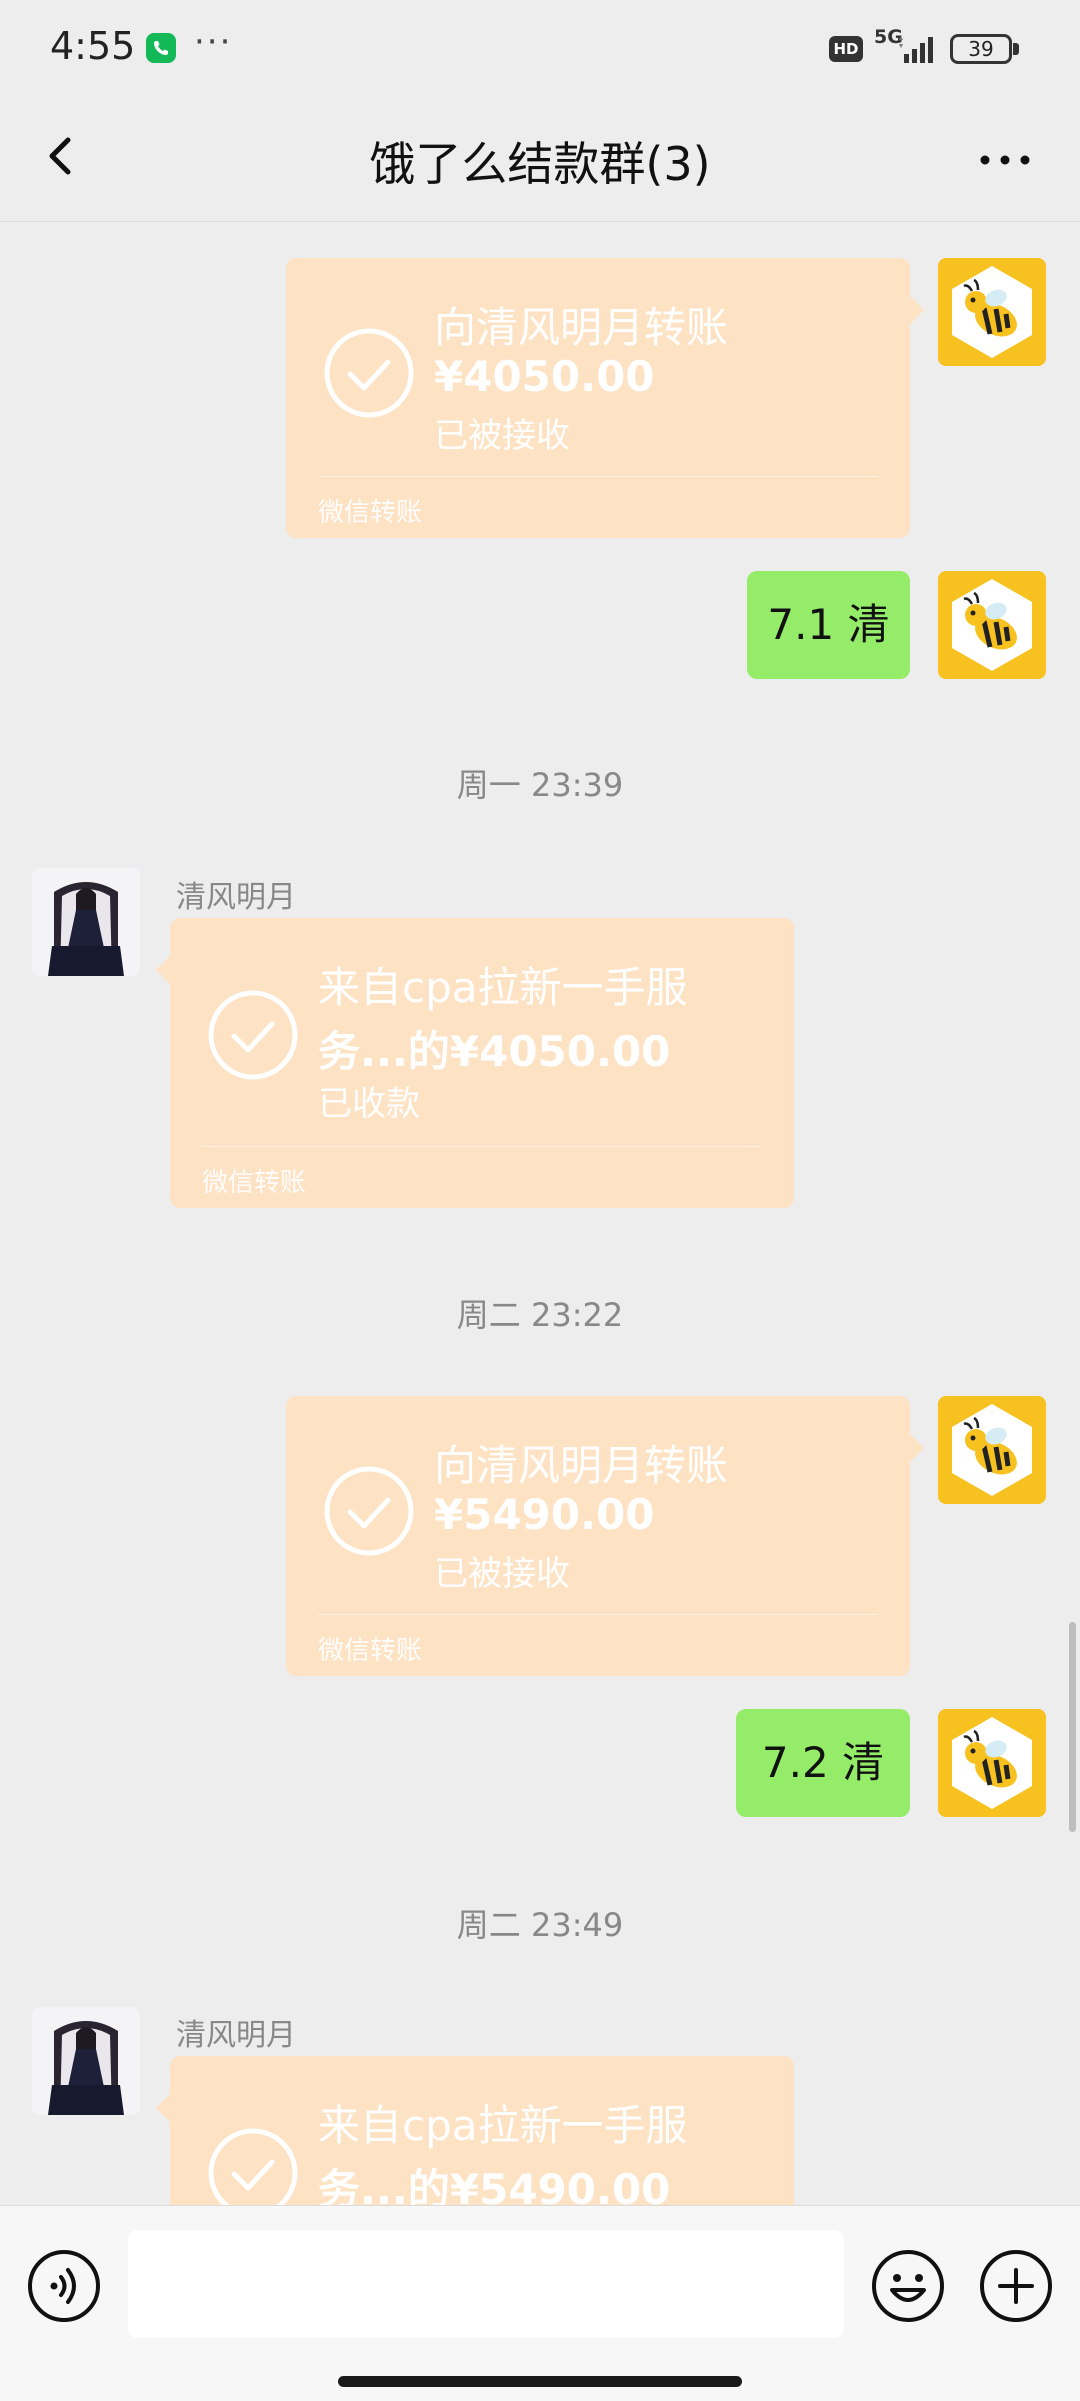 This screenshot has width=1080, height=2401. What do you see at coordinates (213, 42) in the screenshot?
I see `notification-dots: ···` at bounding box center [213, 42].